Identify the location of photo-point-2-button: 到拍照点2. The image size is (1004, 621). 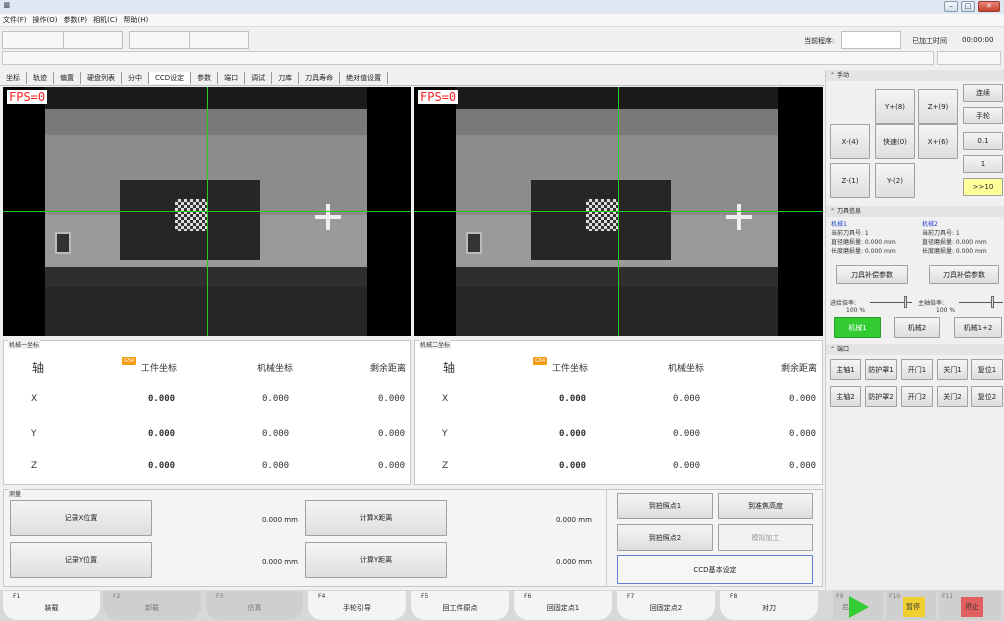
(665, 537).